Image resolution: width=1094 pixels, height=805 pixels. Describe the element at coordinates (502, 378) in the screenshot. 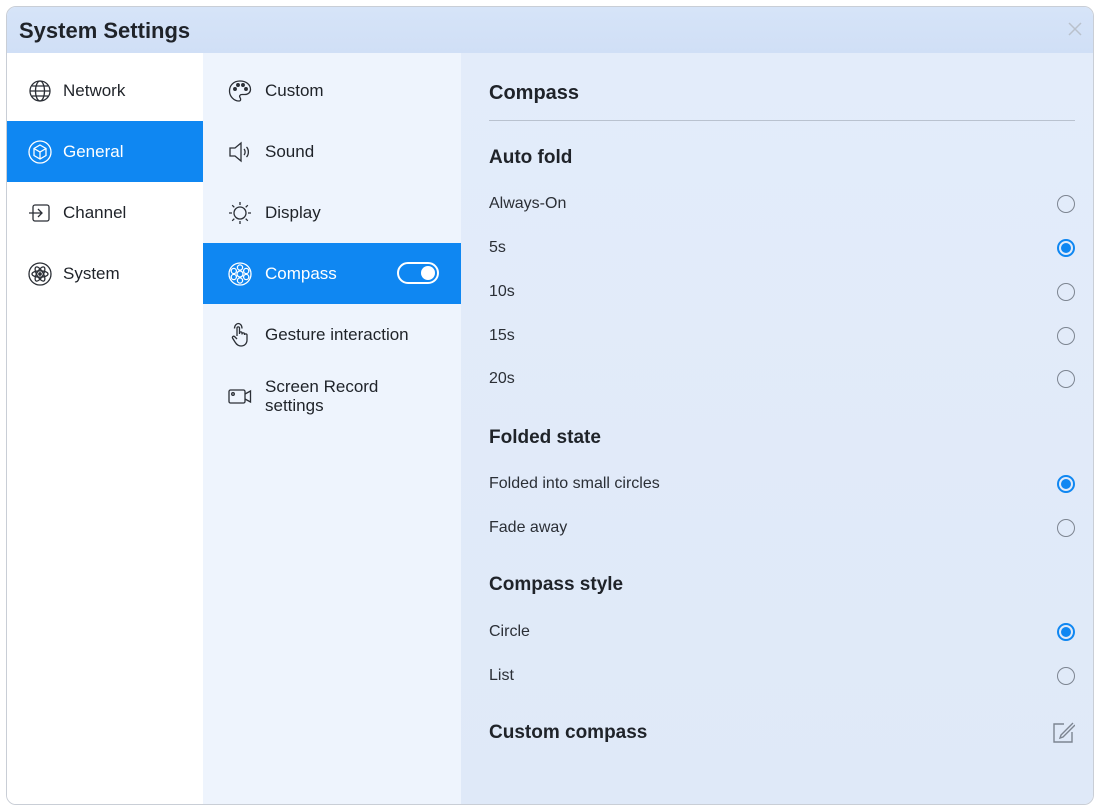

I see `option-label: 20s` at that location.